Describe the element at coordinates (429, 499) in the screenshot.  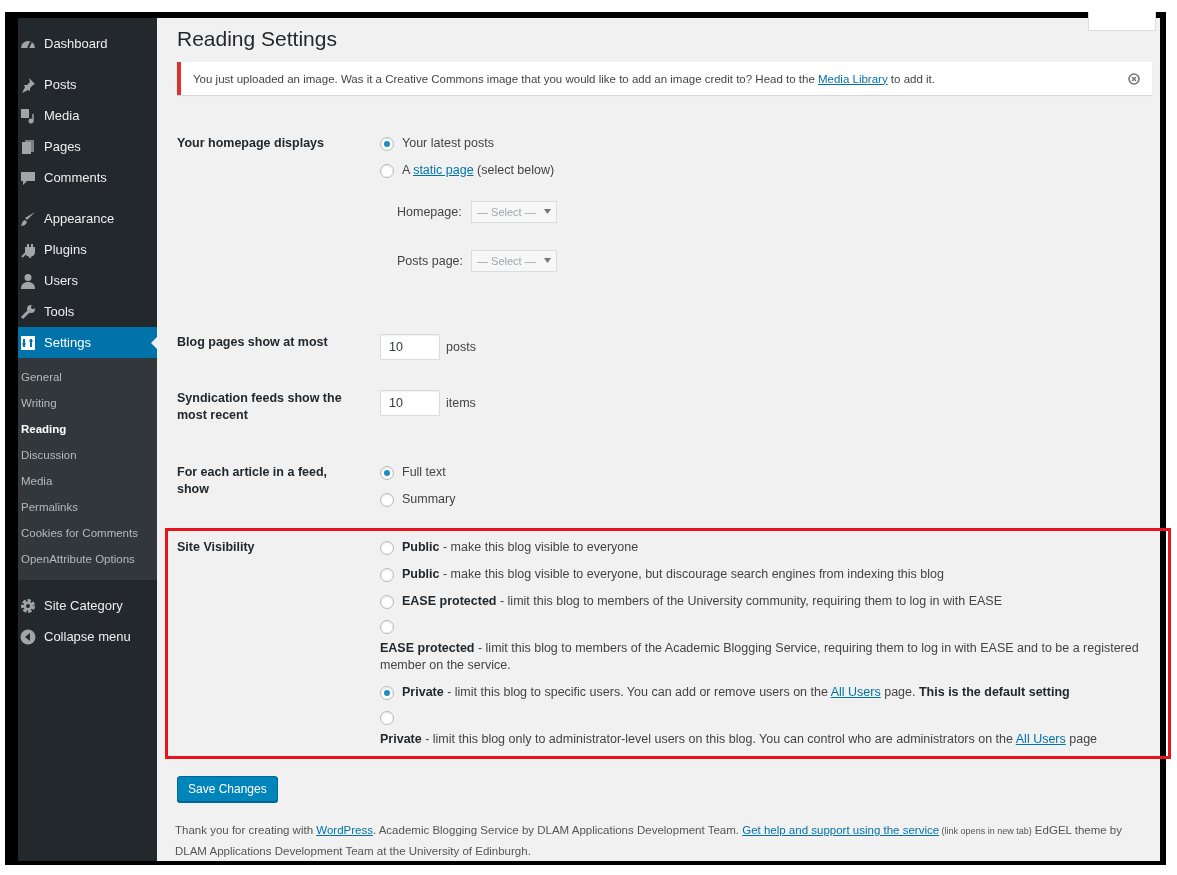
I see `option-label: Summary` at that location.